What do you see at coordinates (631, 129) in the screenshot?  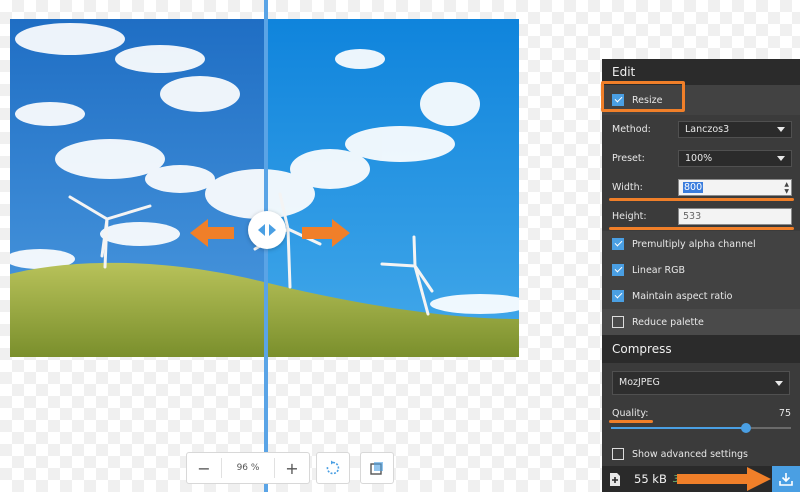 I see `method-label: Method:` at bounding box center [631, 129].